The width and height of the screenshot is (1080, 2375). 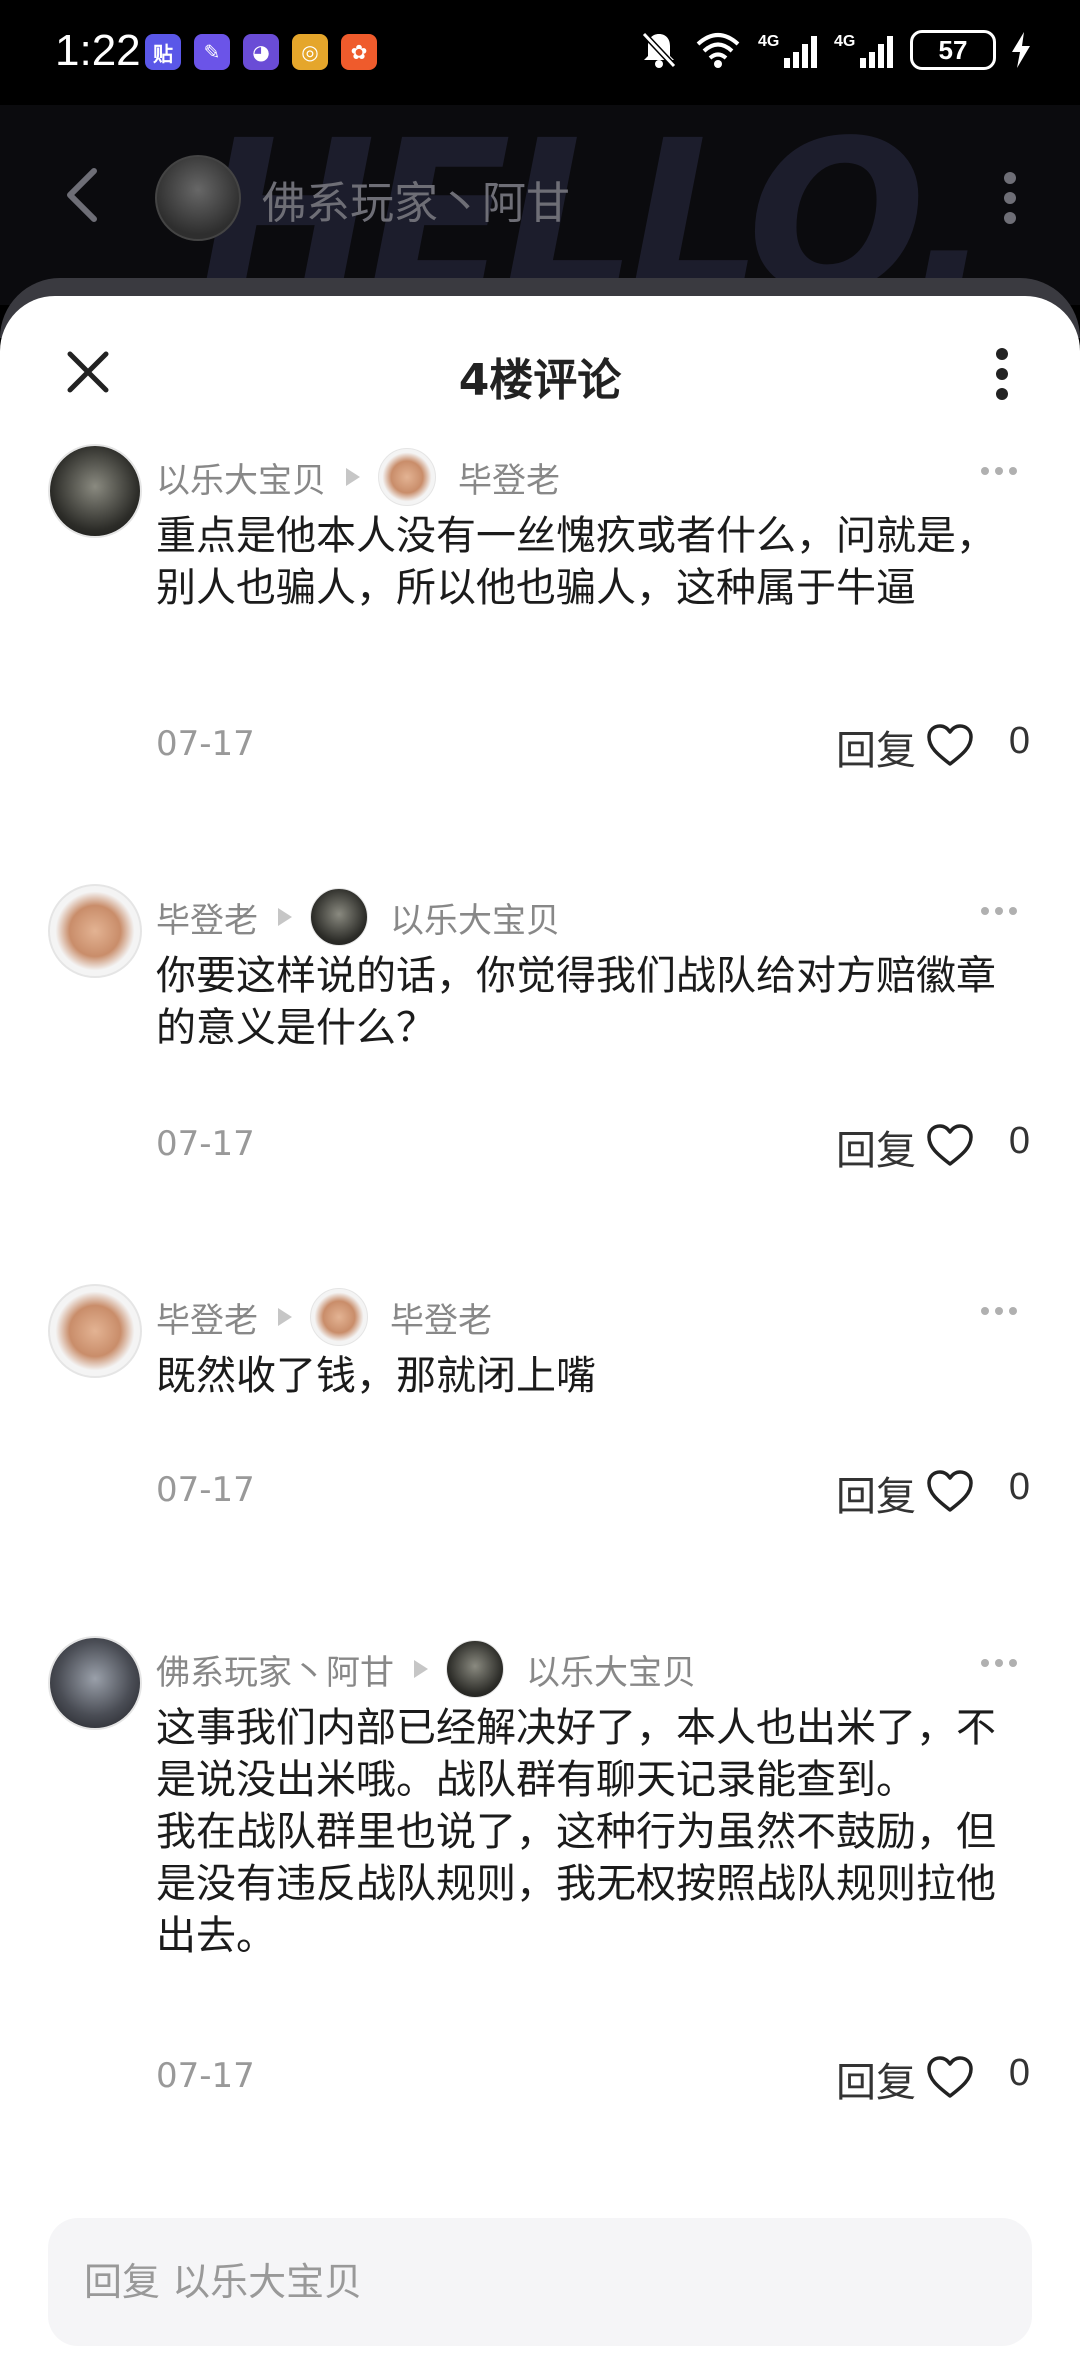 I want to click on status-time: 1:22, so click(x=98, y=50).